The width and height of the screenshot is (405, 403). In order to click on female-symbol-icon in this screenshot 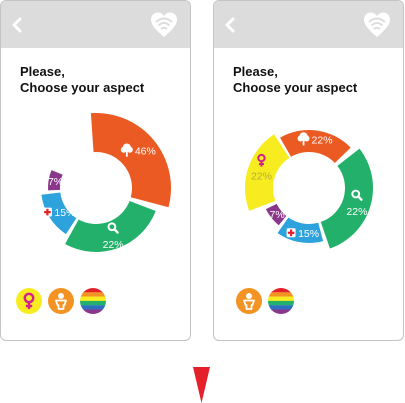, I will do `click(29, 300)`.